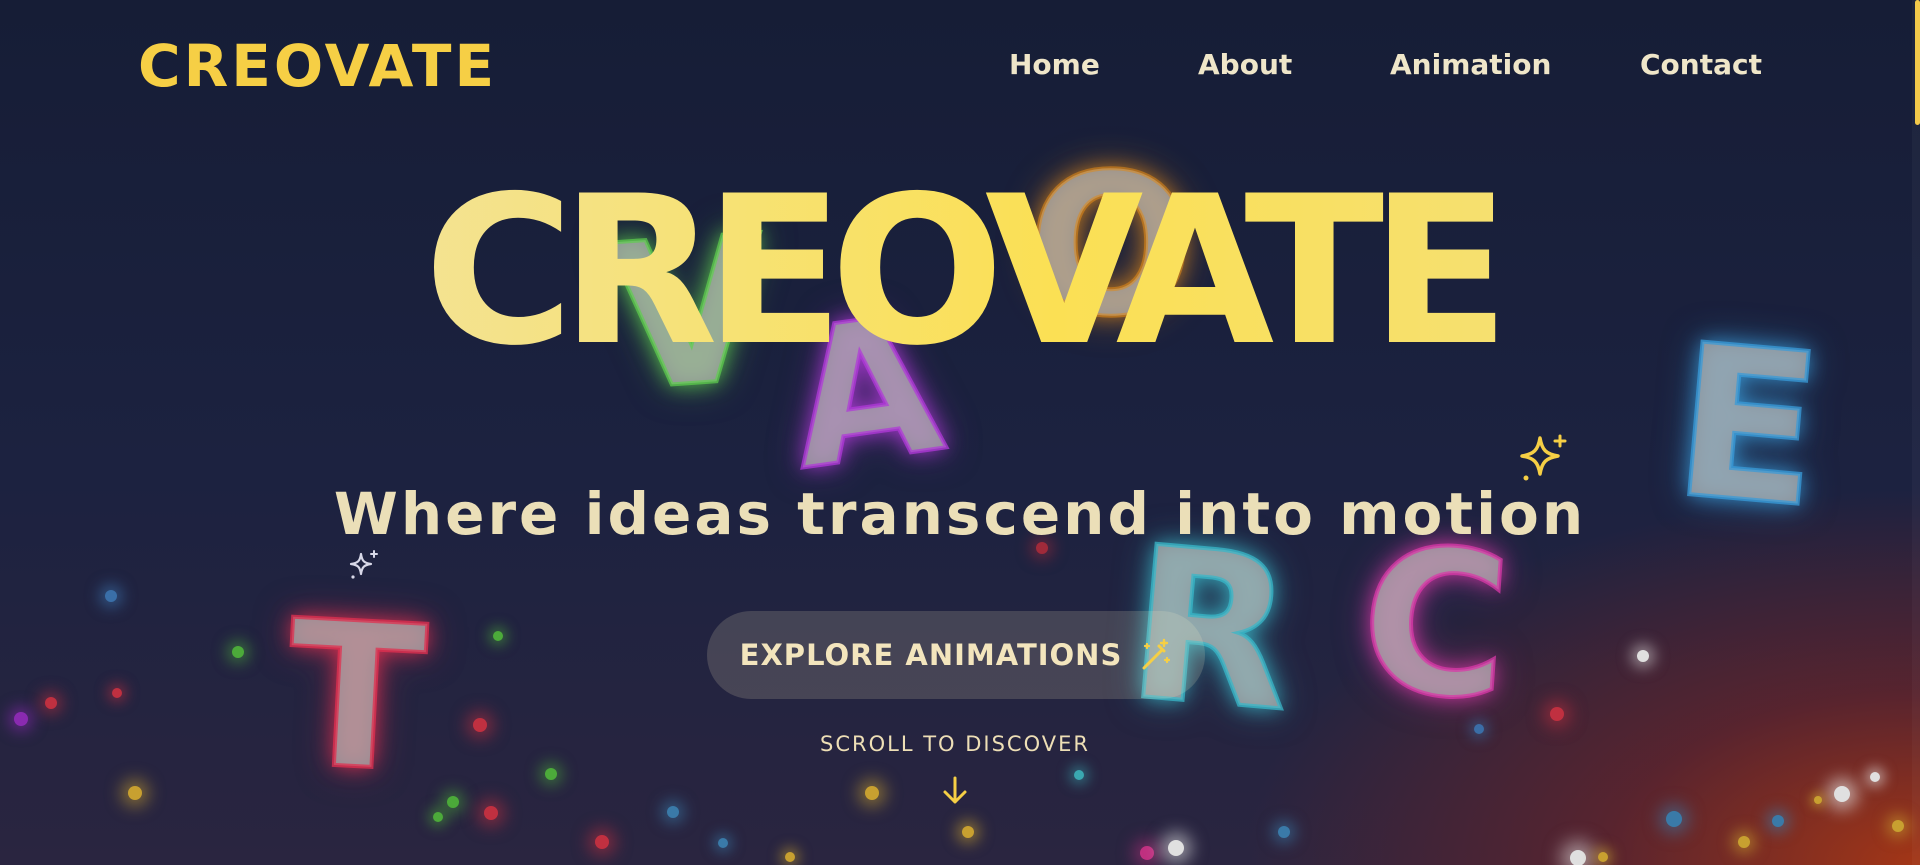  I want to click on site-header: CREOVATE Home About Animation Contact, so click(955, 65).